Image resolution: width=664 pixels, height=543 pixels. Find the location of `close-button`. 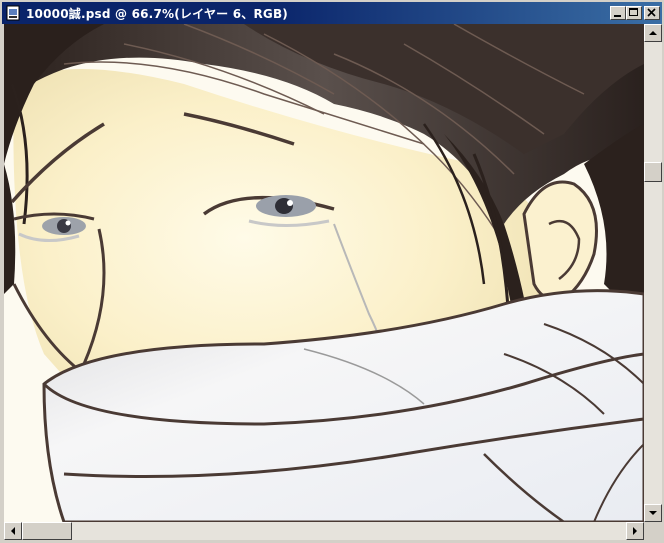

close-button is located at coordinates (652, 13).